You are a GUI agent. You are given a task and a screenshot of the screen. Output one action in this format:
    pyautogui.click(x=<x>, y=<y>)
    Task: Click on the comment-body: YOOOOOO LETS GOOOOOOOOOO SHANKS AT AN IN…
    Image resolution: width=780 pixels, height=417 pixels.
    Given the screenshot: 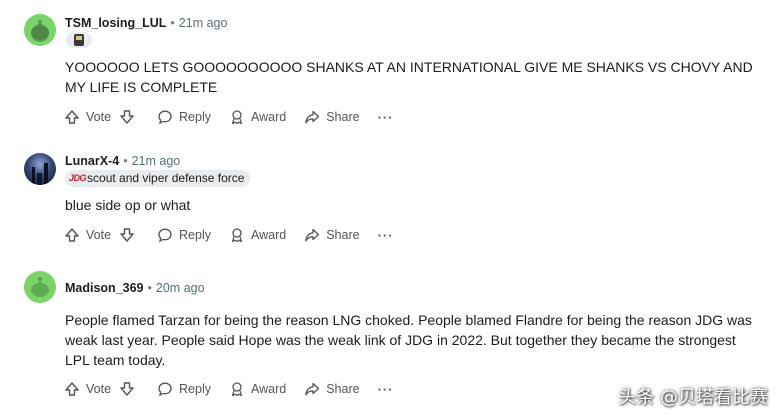 What is the action you would take?
    pyautogui.click(x=409, y=77)
    